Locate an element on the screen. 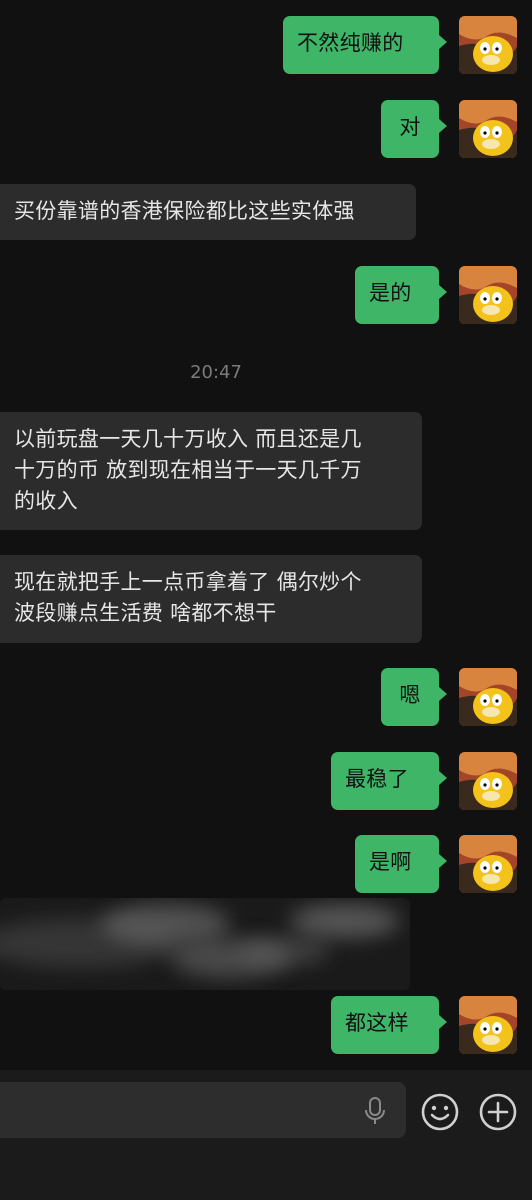  message-bubble-incoming: 买份靠谱的香港保险都比这些实体强 is located at coordinates (208, 212).